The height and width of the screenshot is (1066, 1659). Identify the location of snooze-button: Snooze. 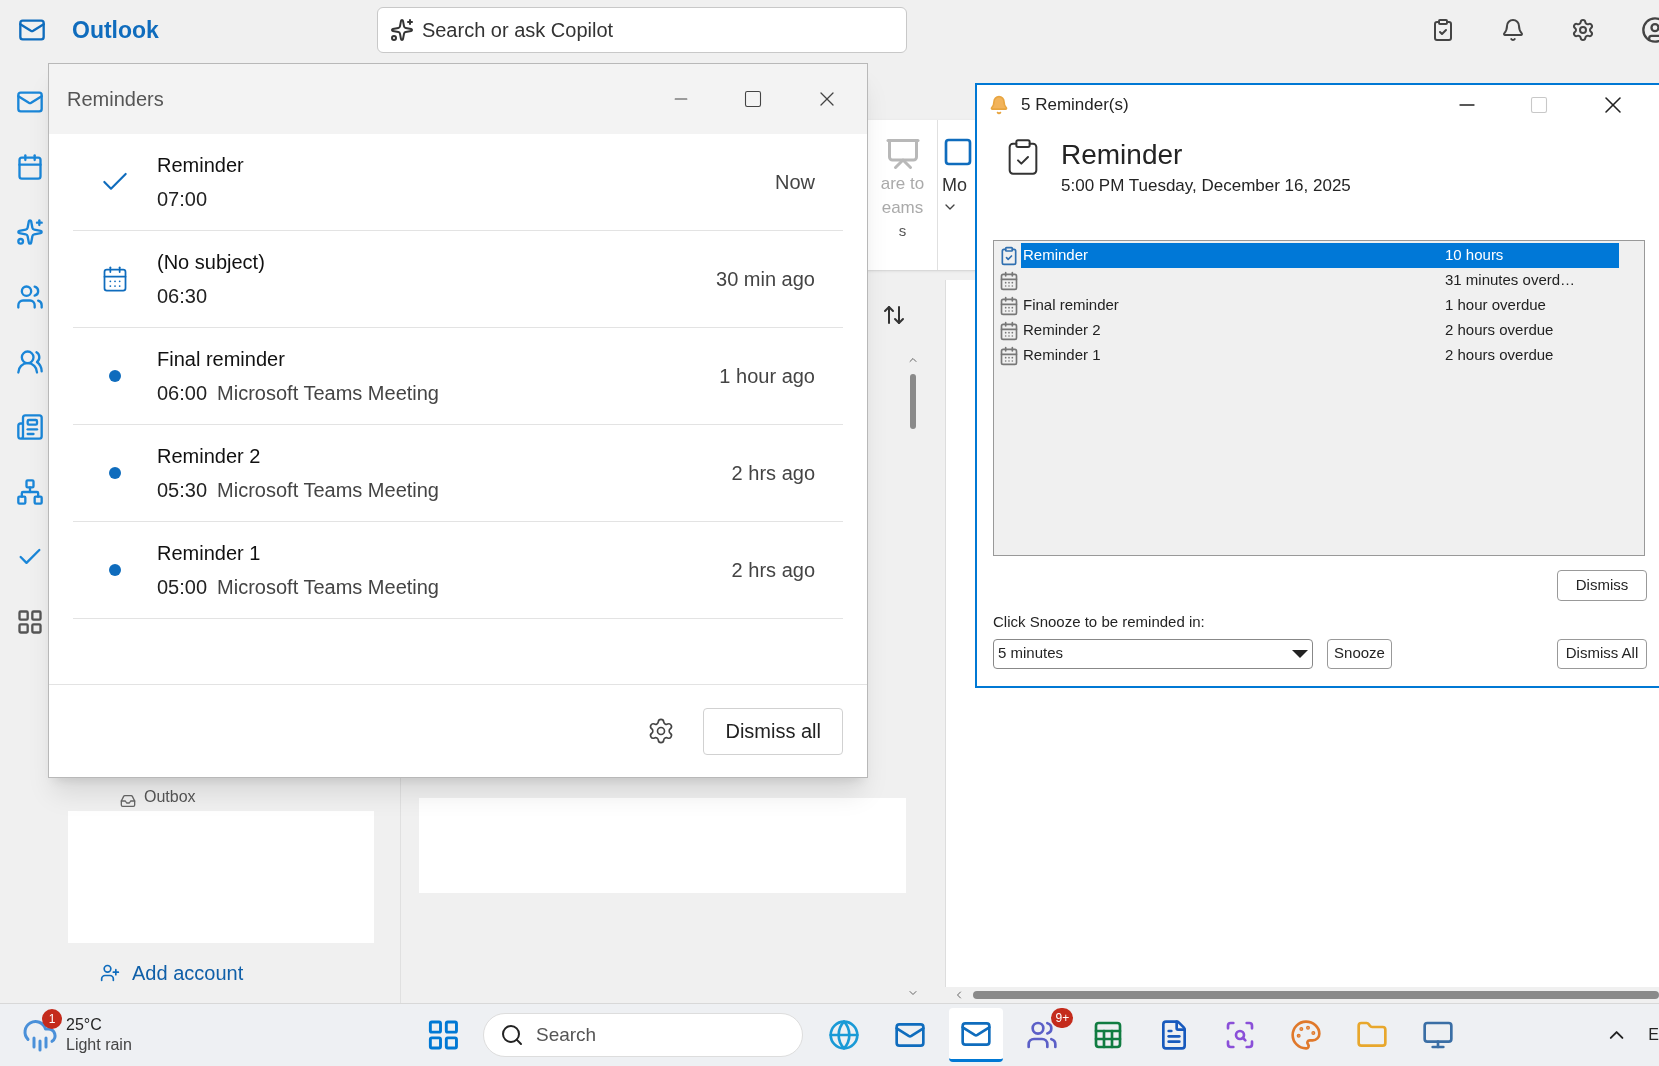
(1359, 653).